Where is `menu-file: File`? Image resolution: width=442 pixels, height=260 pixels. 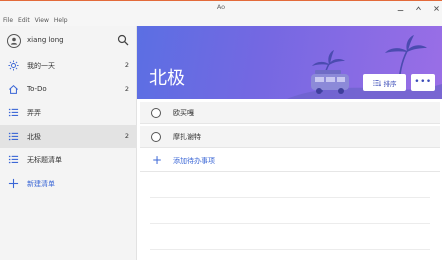
menu-file: File is located at coordinates (8, 21).